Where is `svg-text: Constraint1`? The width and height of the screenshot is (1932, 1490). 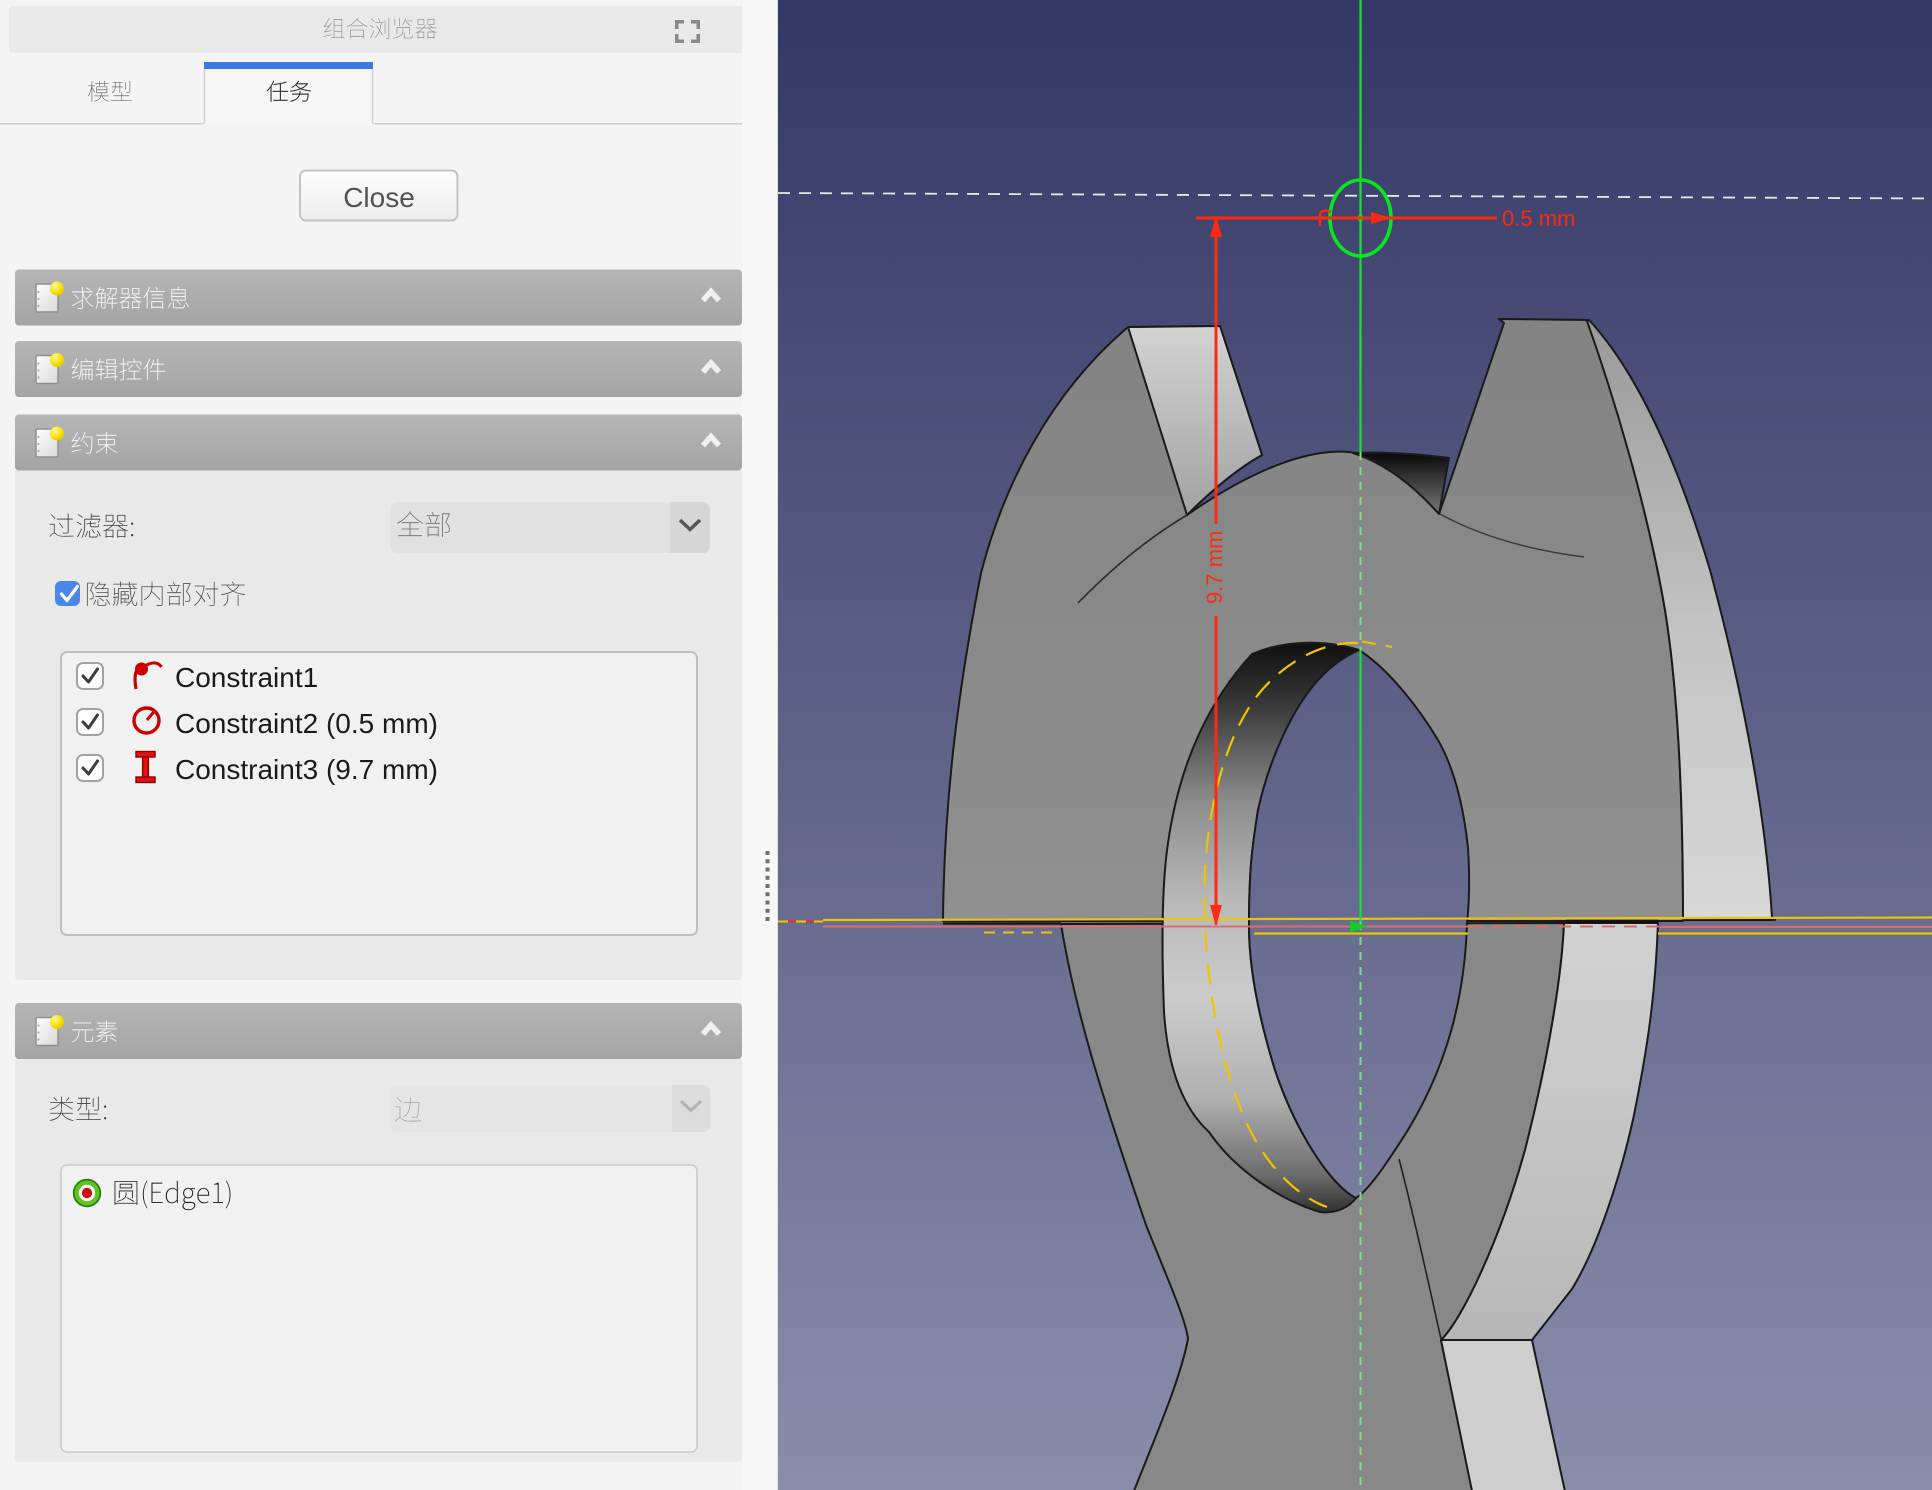
svg-text: Constraint1 is located at coordinates (246, 677).